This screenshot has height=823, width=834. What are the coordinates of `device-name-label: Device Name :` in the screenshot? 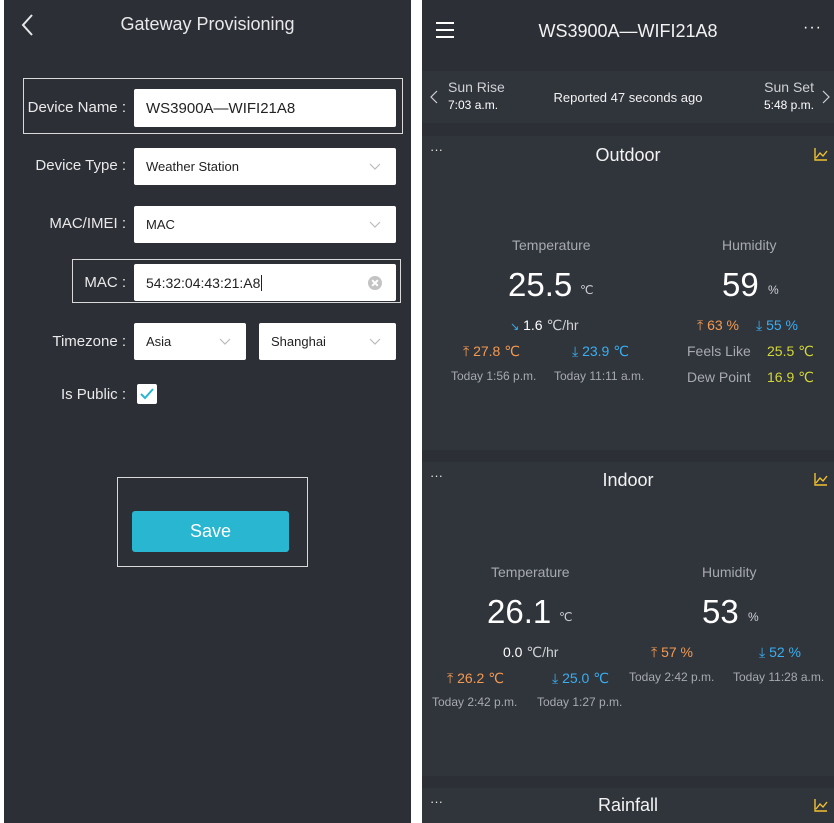 It's located at (76, 107).